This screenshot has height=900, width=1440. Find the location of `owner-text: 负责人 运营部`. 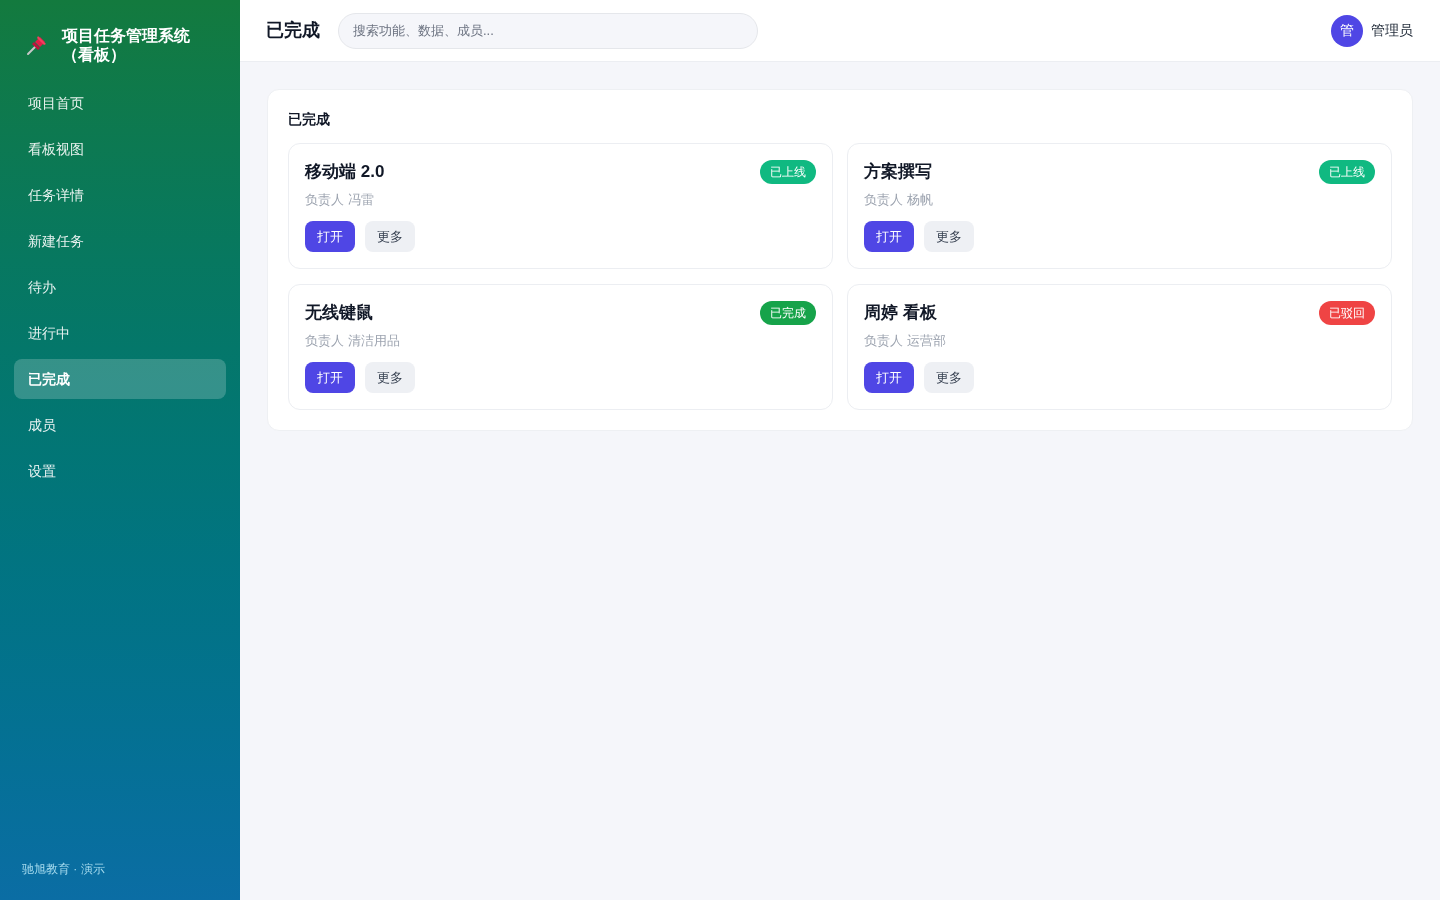

owner-text: 负责人 运营部 is located at coordinates (905, 341).